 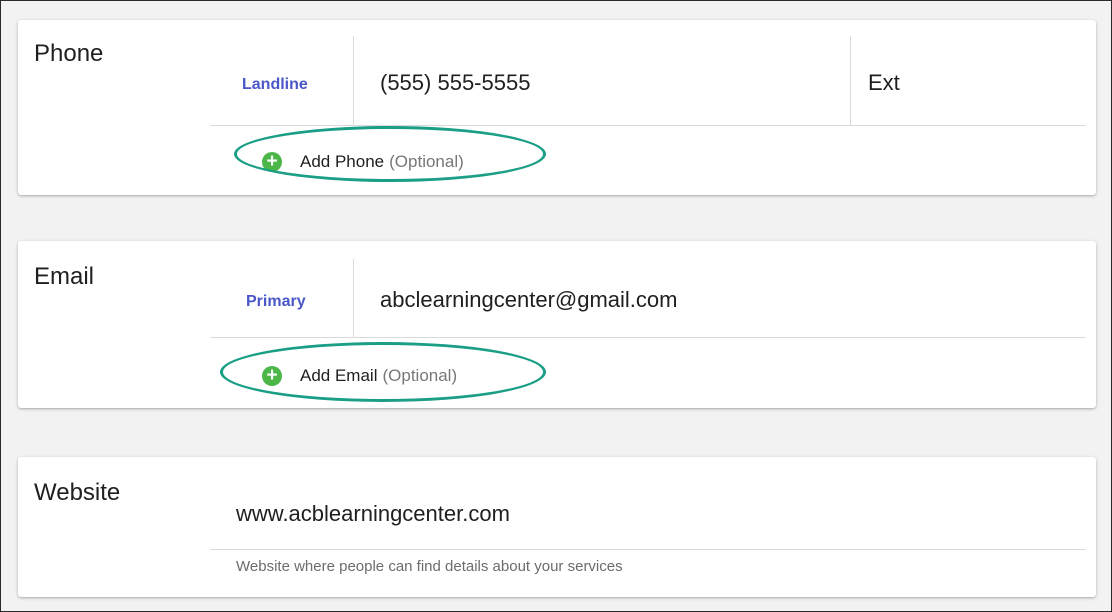 What do you see at coordinates (276, 302) in the screenshot?
I see `email-type-label: Primary` at bounding box center [276, 302].